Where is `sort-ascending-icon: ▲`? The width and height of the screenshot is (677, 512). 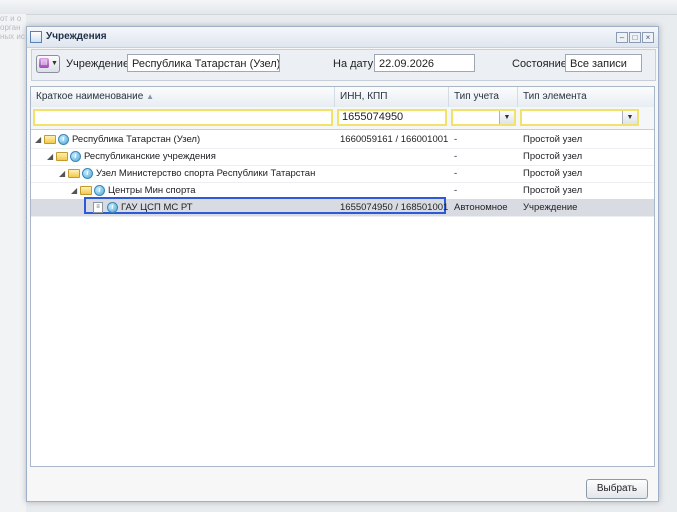 sort-ascending-icon: ▲ is located at coordinates (150, 96).